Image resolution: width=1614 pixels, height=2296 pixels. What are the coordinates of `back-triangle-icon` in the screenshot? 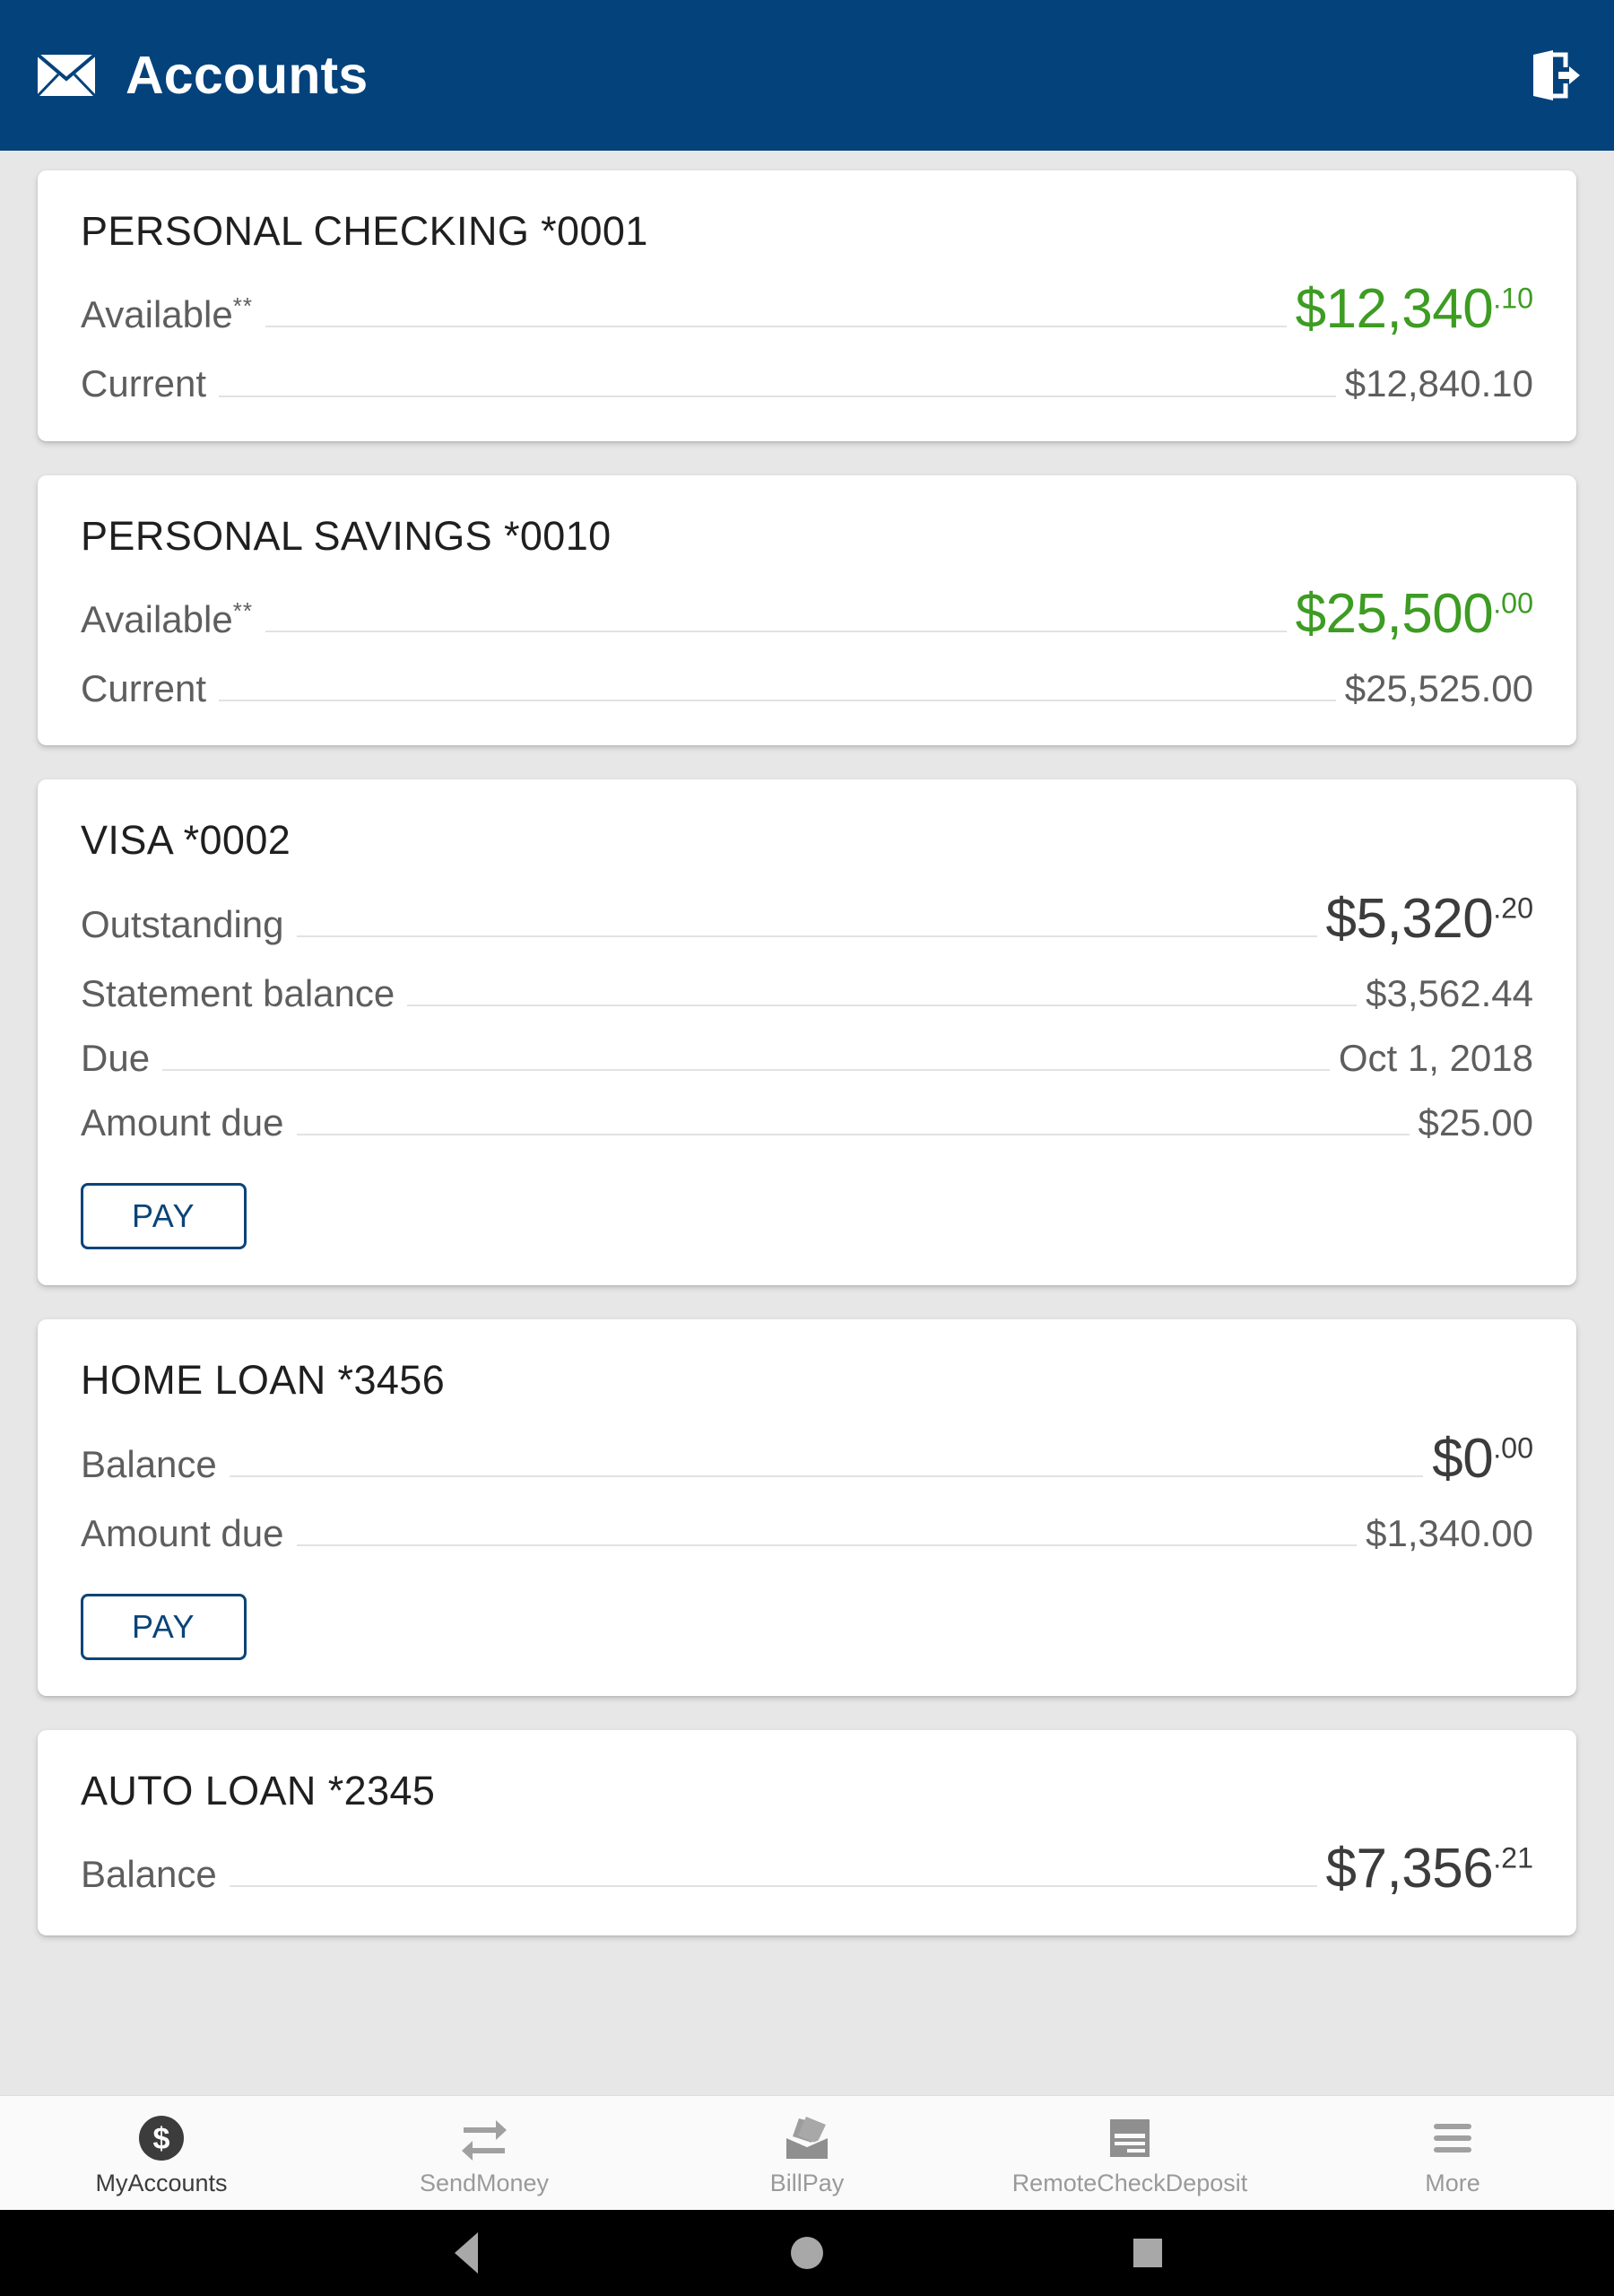 It's located at (466, 2253).